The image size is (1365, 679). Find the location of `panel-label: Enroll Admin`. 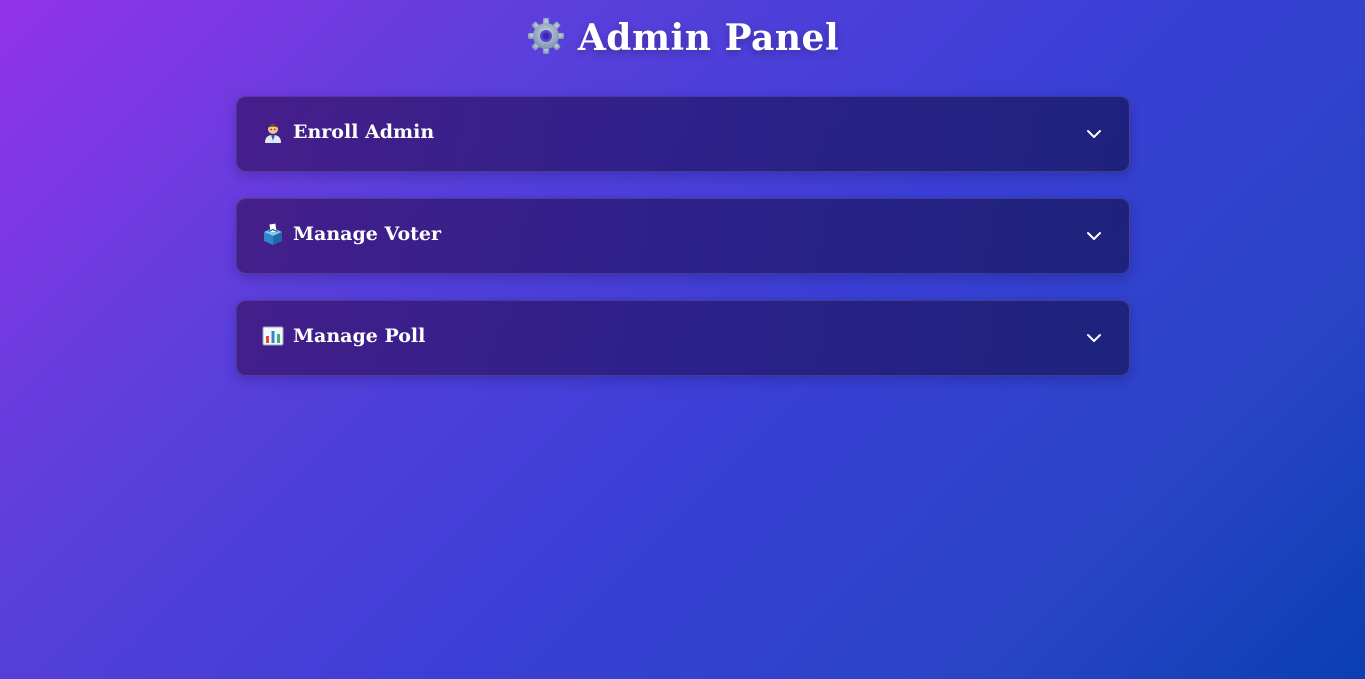

panel-label: Enroll Admin is located at coordinates (364, 132).